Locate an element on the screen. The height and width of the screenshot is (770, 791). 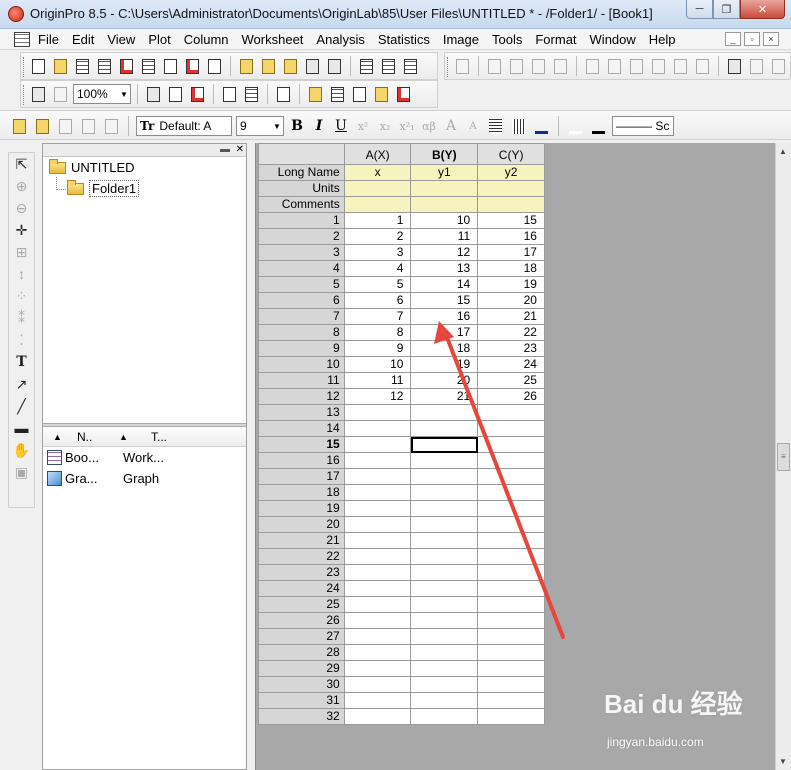
row-number: 8 is located at coordinates (301, 333).